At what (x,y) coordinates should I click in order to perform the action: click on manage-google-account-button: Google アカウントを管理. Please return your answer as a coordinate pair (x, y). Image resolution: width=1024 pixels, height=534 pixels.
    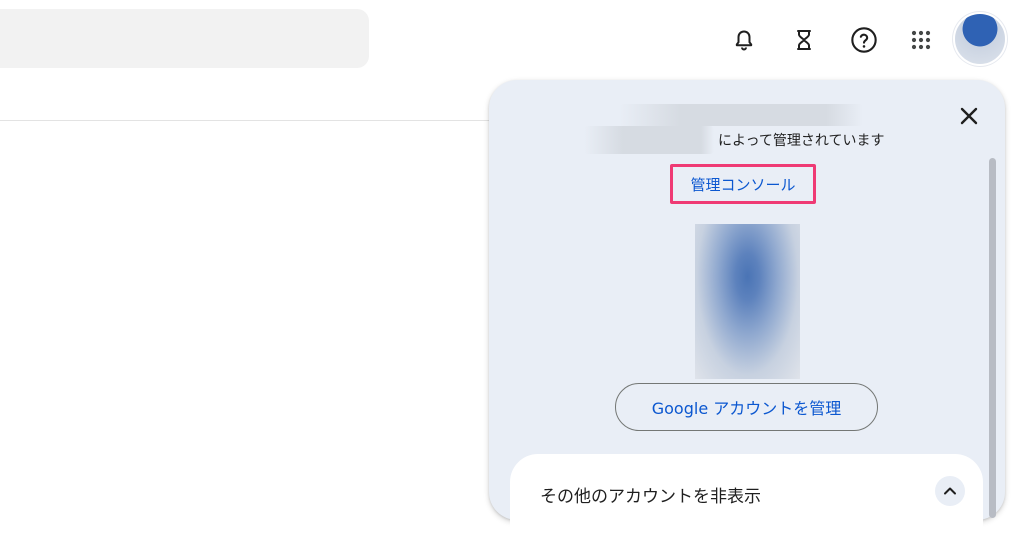
    Looking at the image, I should click on (746, 407).